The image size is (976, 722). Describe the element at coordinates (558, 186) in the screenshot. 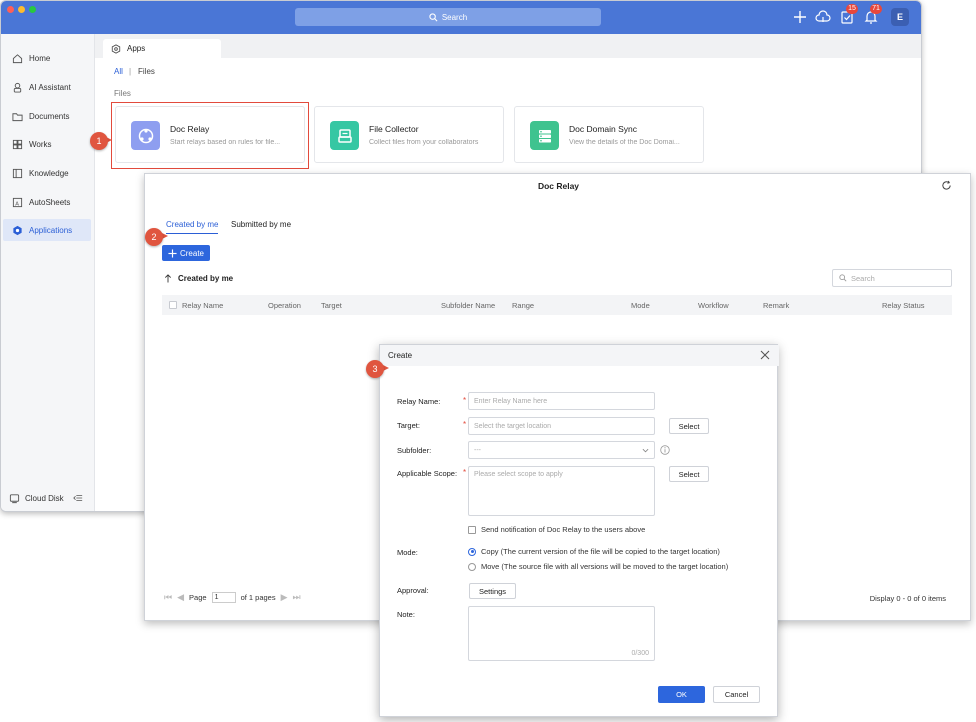

I see `doc-relay-title: Doc Relay` at that location.